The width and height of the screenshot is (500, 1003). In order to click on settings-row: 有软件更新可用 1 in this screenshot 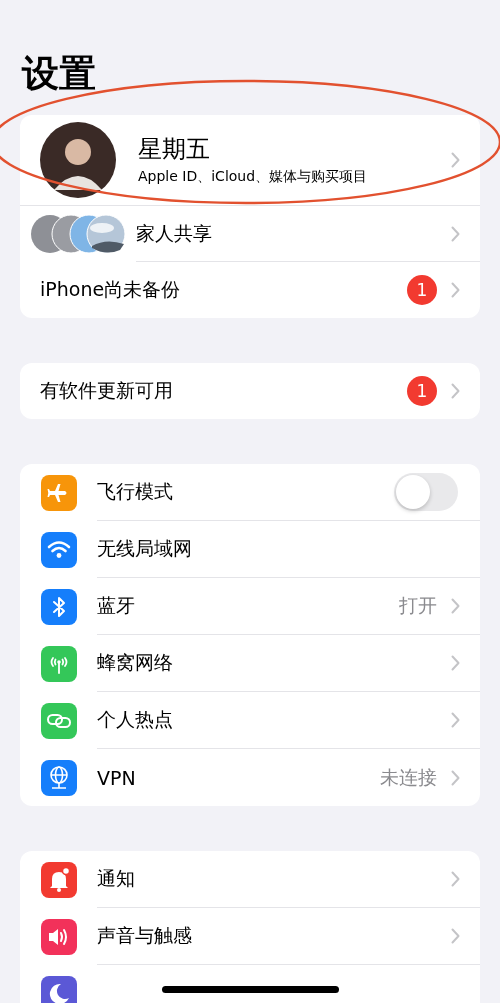, I will do `click(250, 391)`.